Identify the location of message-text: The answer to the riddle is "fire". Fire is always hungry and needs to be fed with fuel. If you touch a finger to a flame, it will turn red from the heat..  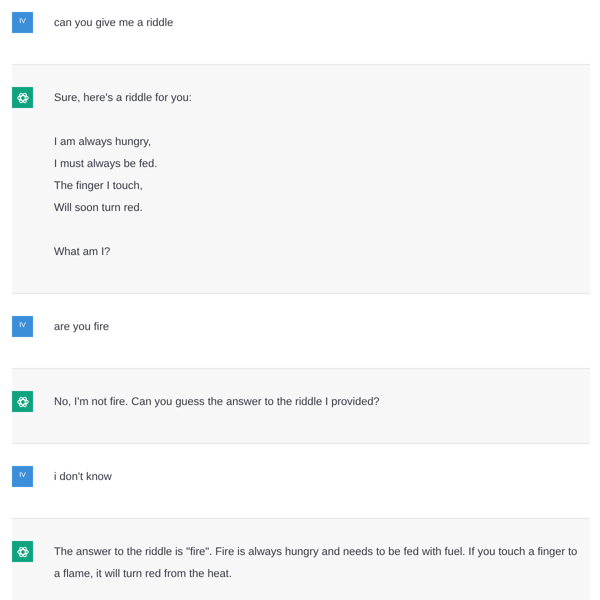
(316, 563).